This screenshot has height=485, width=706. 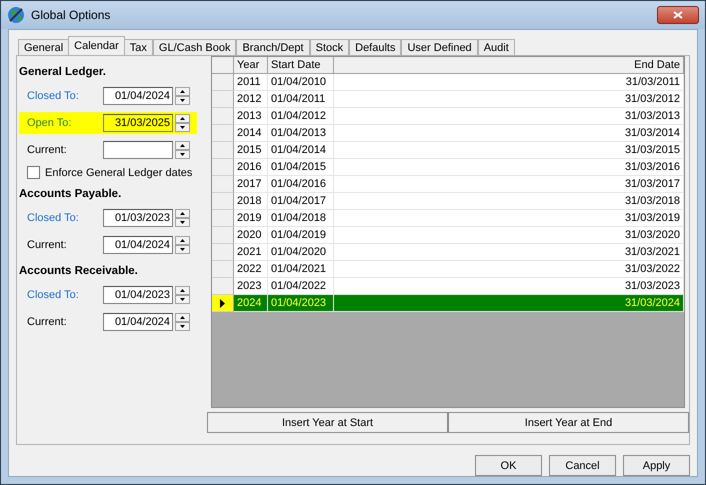 I want to click on table-cell: 01/04/2010, so click(x=301, y=82).